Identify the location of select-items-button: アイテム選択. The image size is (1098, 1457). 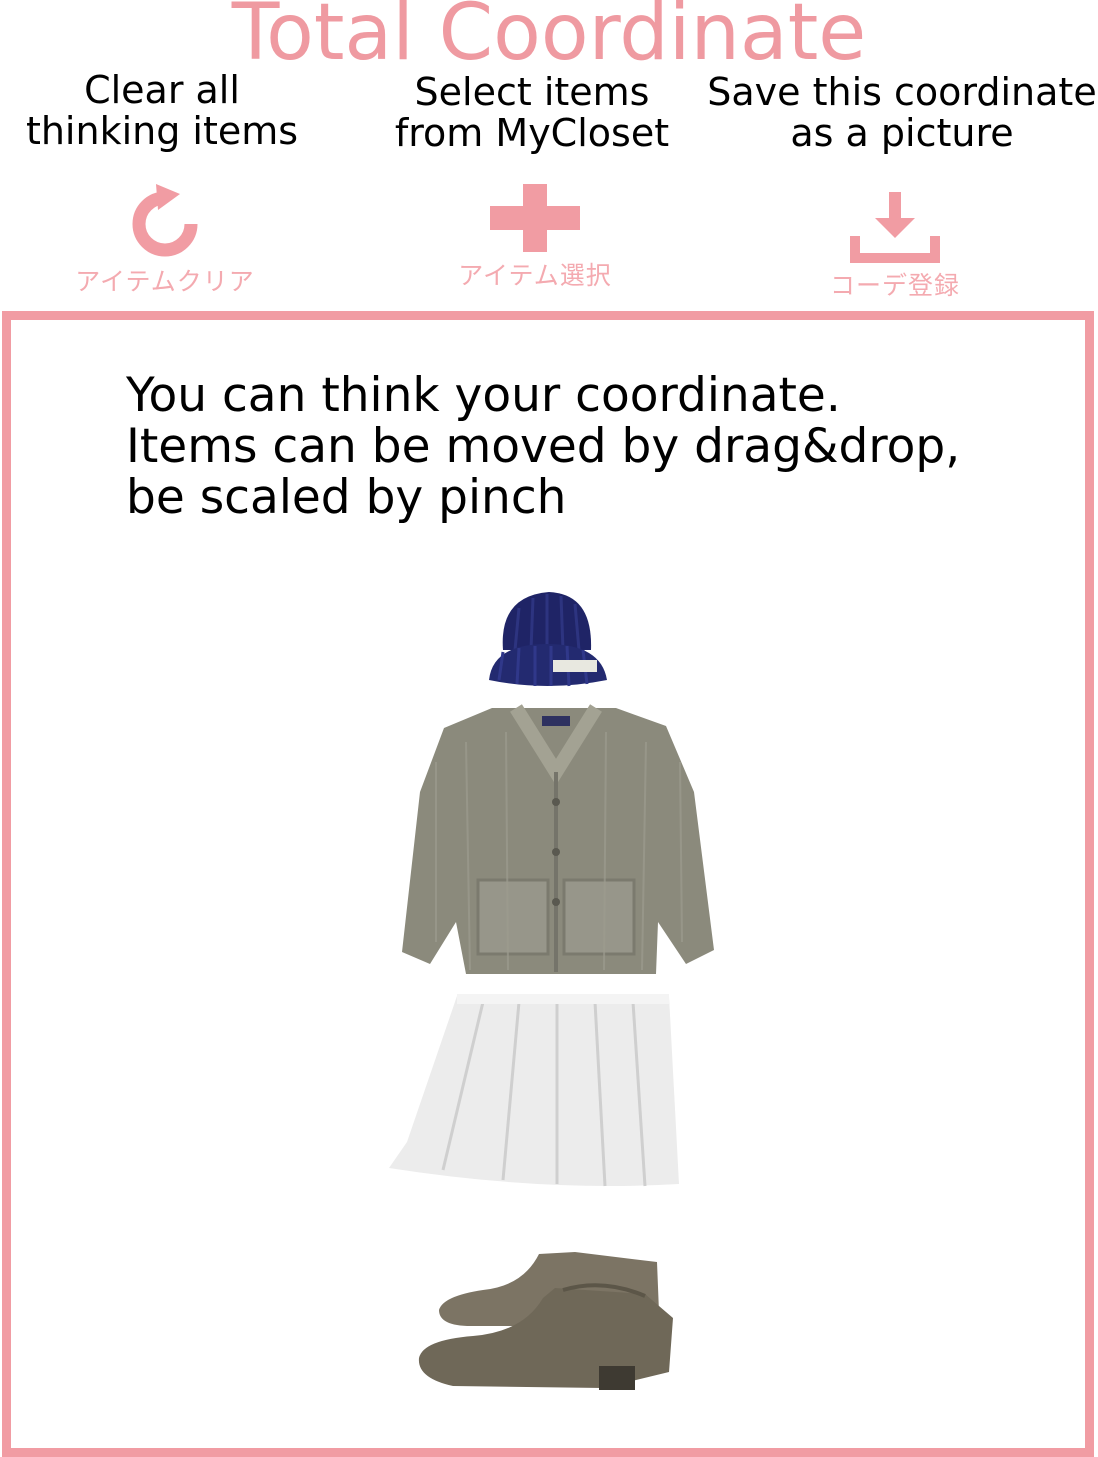
(535, 238).